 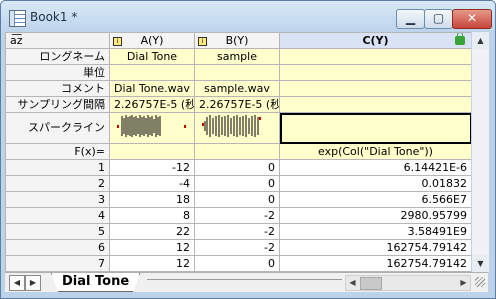 What do you see at coordinates (408, 283) in the screenshot?
I see `horizontal-scrollbar: ◀ ▶` at bounding box center [408, 283].